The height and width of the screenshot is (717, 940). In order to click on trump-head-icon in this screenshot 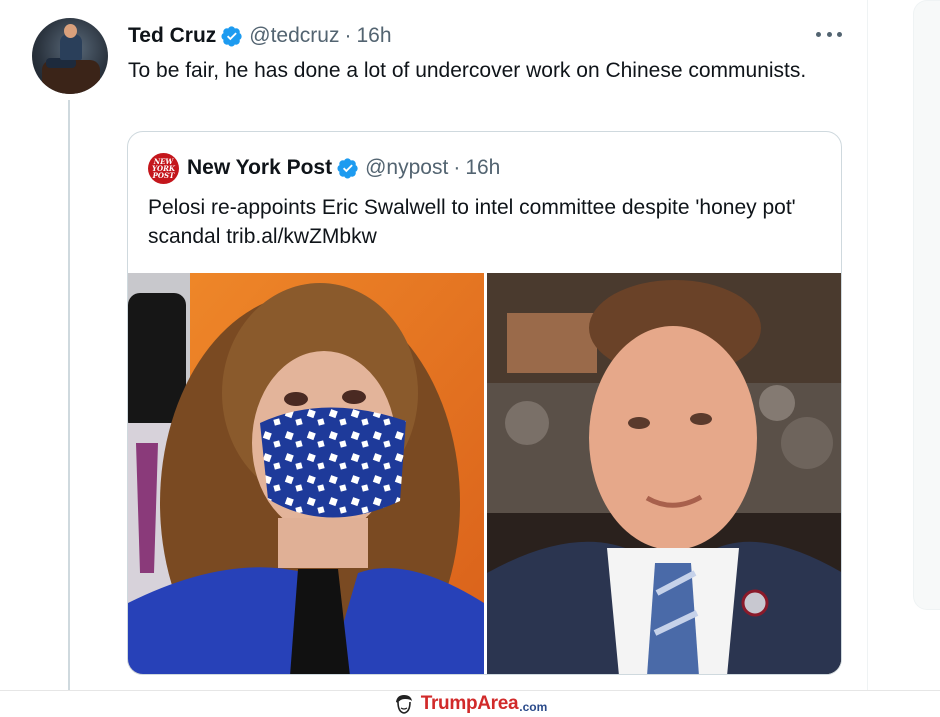, I will do `click(403, 704)`.